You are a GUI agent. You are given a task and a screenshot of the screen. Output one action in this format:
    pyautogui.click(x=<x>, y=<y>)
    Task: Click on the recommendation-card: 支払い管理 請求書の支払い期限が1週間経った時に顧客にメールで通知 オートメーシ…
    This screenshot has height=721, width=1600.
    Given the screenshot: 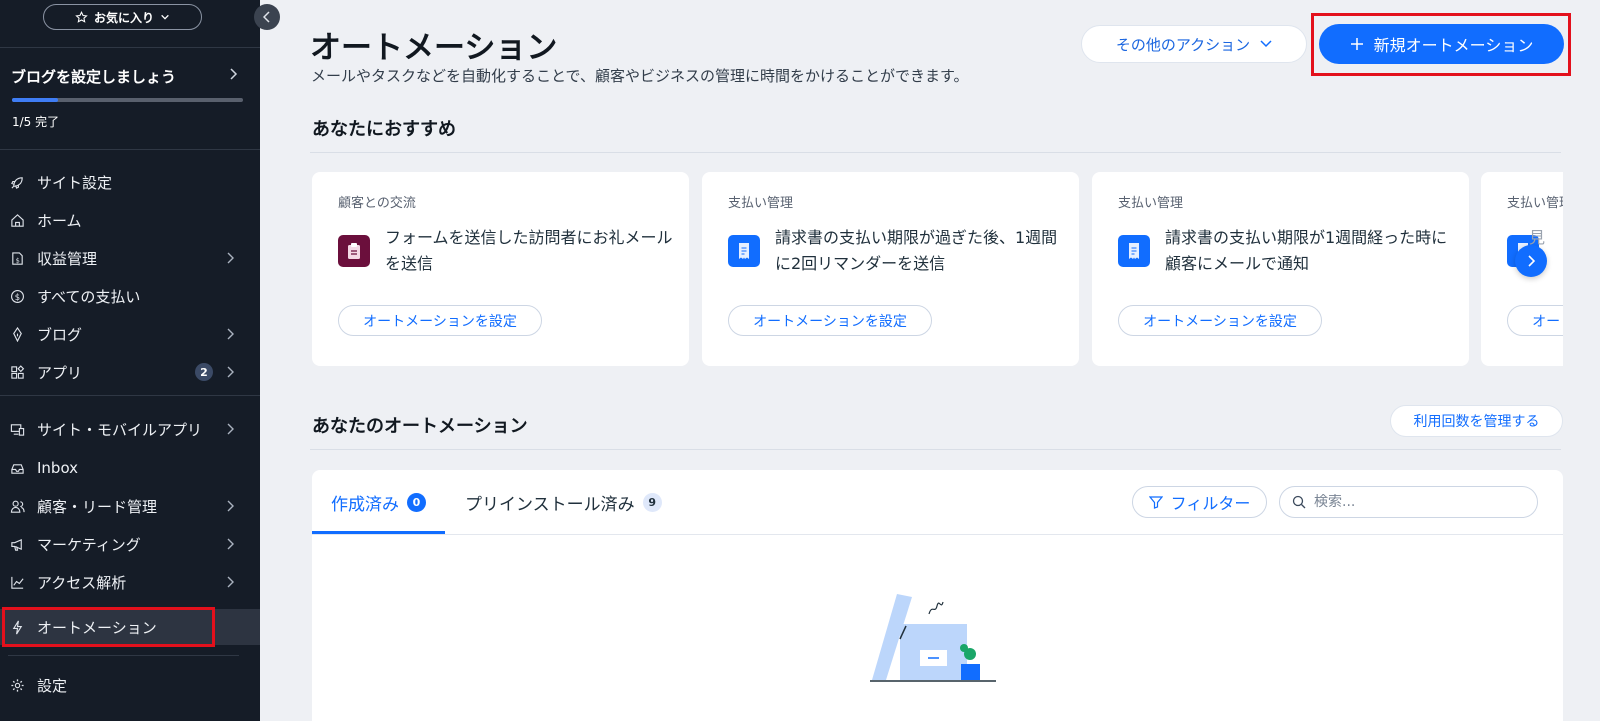 What is the action you would take?
    pyautogui.click(x=1280, y=269)
    